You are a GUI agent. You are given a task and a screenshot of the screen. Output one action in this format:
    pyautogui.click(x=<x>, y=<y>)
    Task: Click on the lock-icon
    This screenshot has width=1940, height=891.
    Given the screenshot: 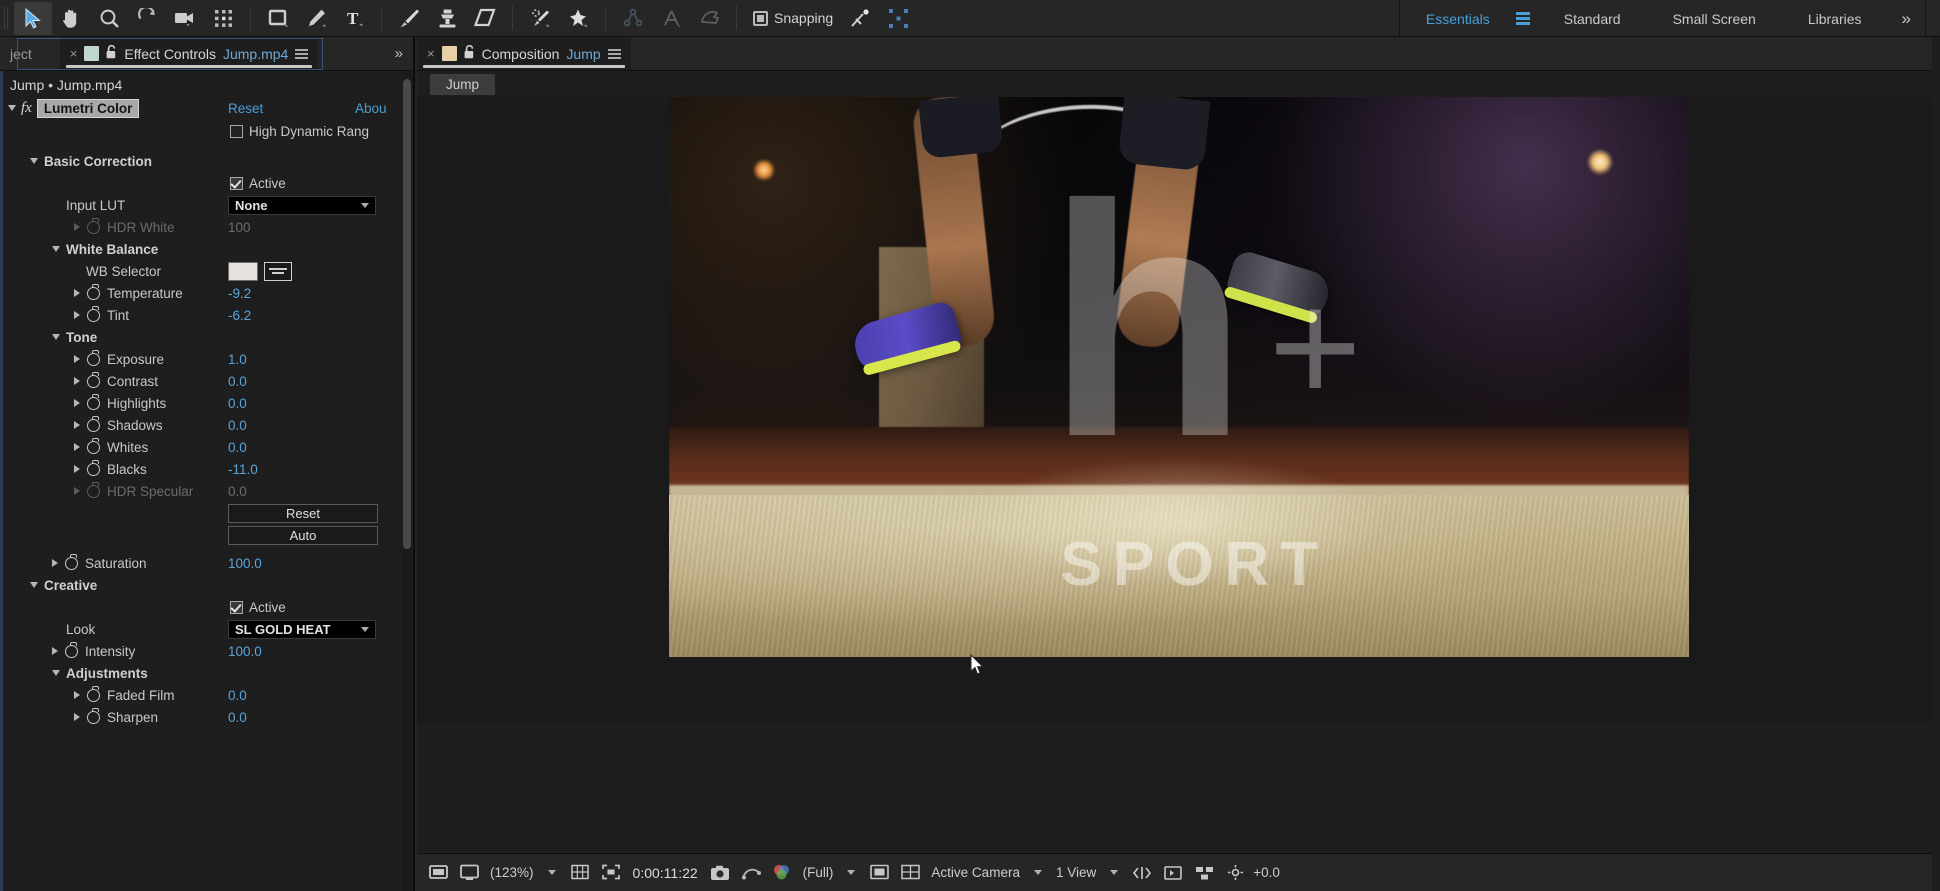 What is the action you would take?
    pyautogui.click(x=111, y=53)
    